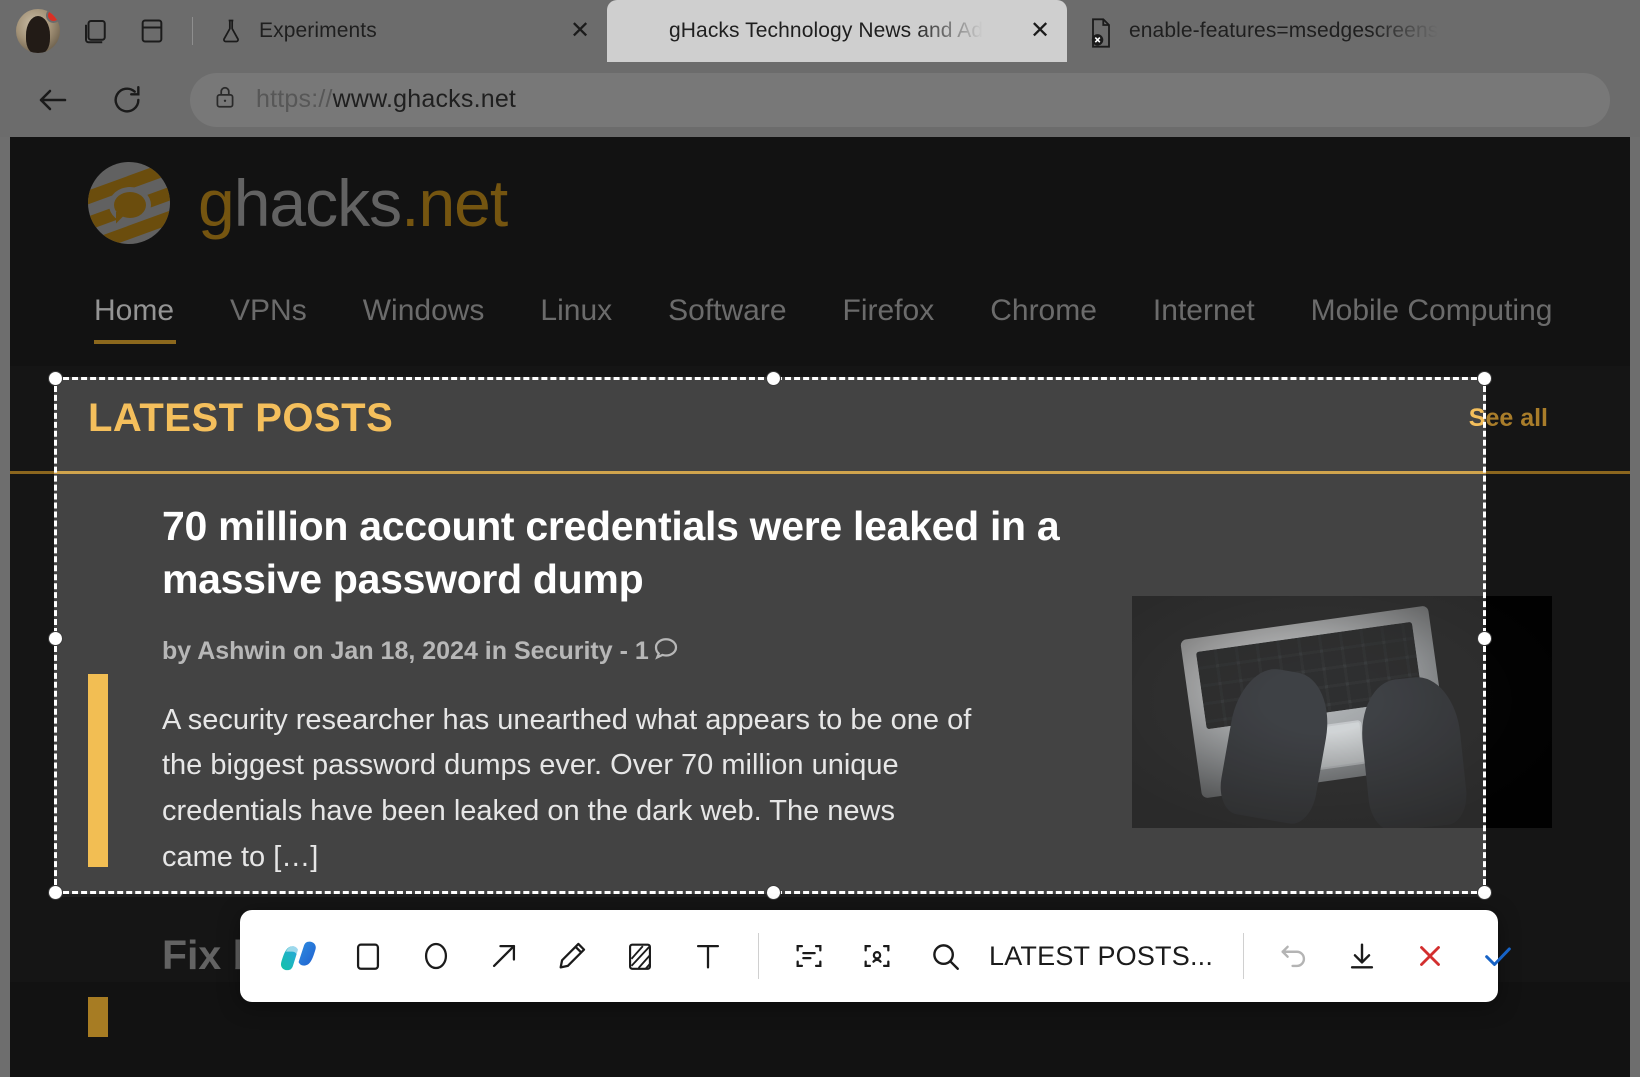  Describe the element at coordinates (225, 99) in the screenshot. I see `lock-icon` at that location.